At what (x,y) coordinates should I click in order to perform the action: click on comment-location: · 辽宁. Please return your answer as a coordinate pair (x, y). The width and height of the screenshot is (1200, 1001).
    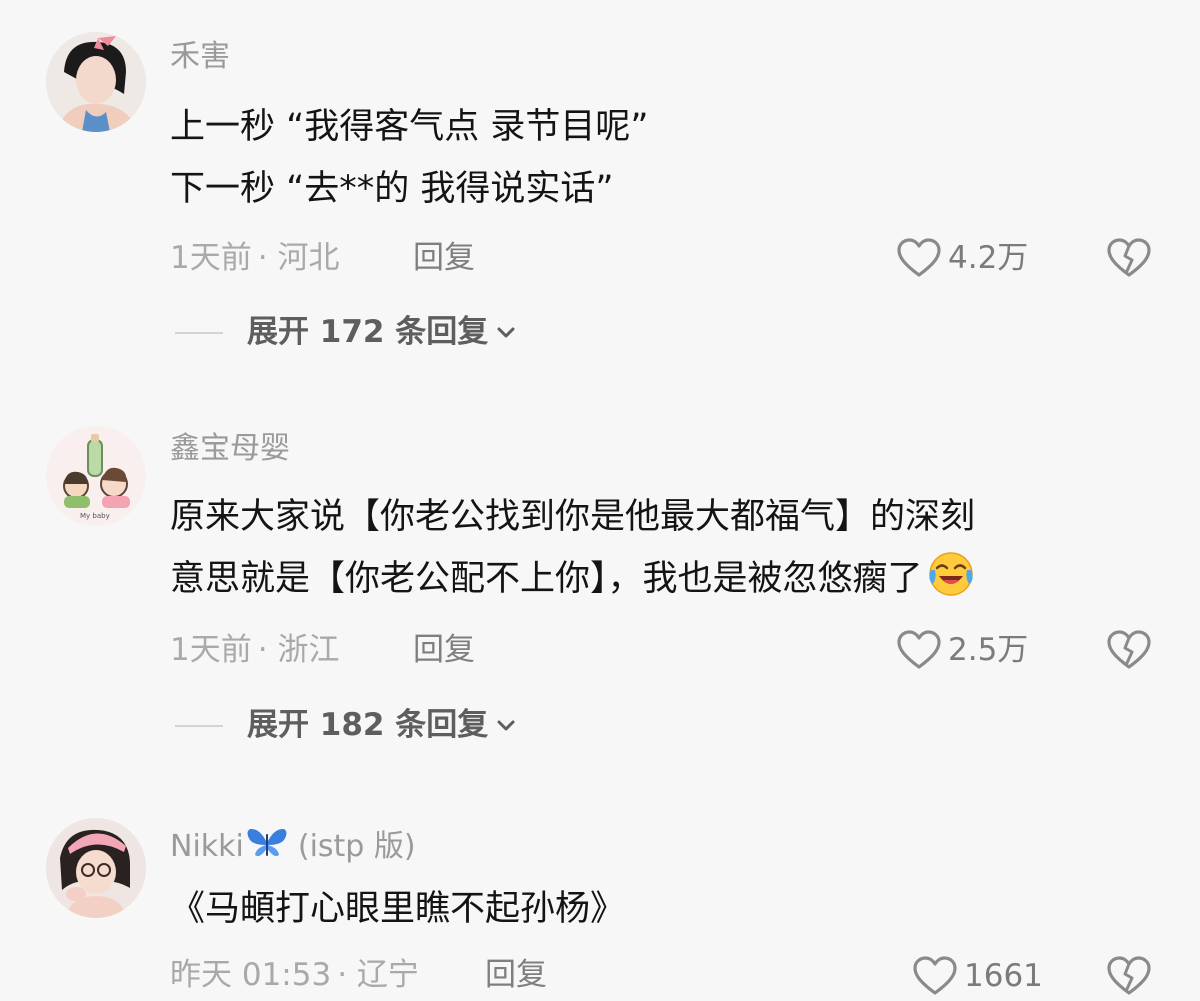
    Looking at the image, I should click on (378, 975).